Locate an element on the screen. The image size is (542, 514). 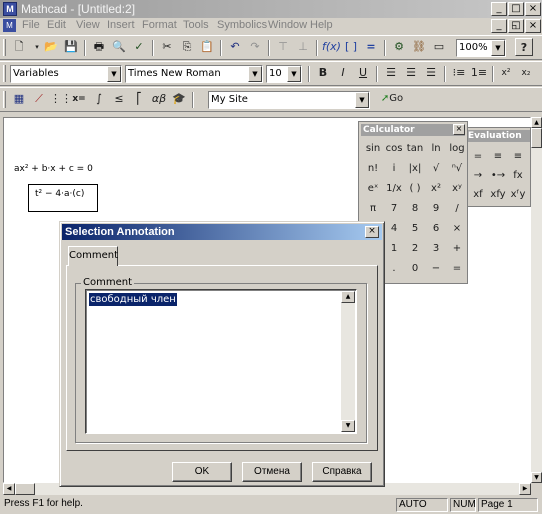
cancel-button: Отмена is located at coordinates (272, 472).